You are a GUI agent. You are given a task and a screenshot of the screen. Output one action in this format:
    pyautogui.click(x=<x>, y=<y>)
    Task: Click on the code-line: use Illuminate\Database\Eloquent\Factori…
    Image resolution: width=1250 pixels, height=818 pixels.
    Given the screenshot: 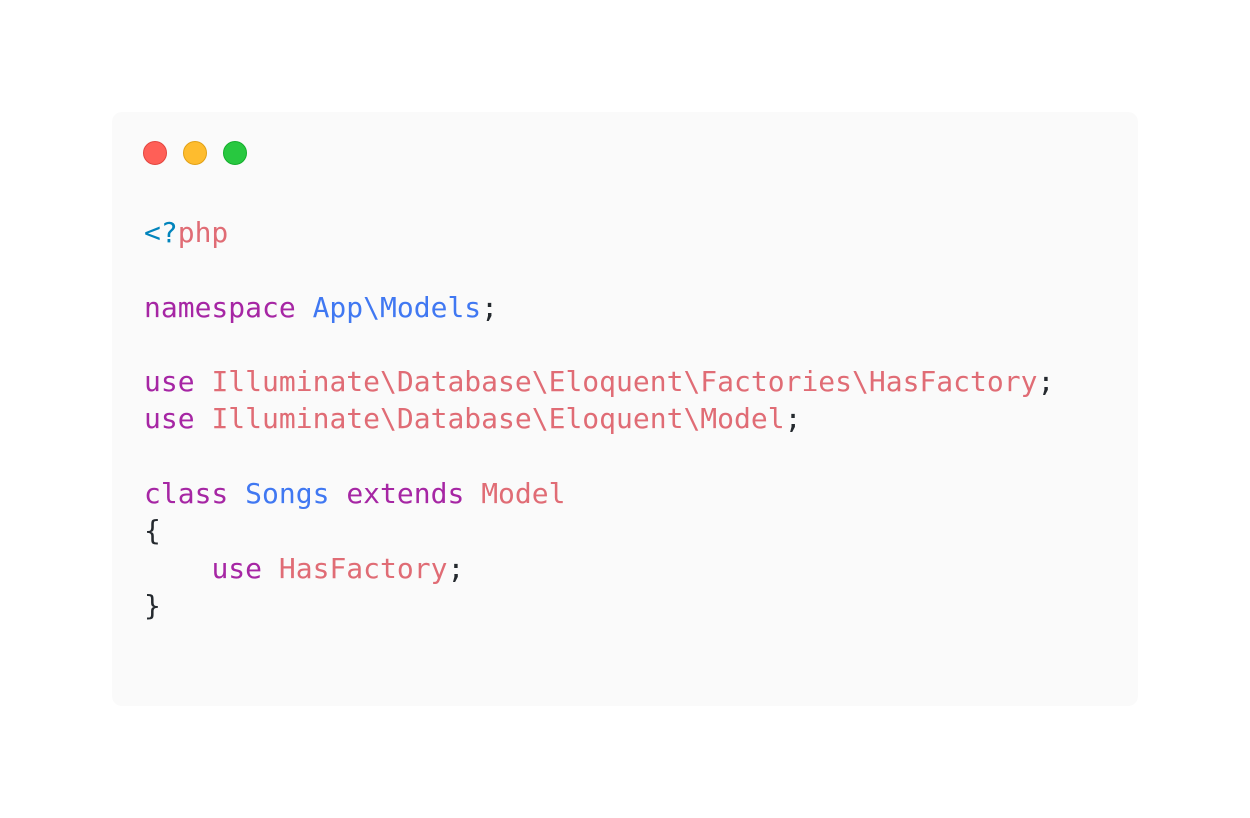 What is the action you would take?
    pyautogui.click(x=599, y=381)
    